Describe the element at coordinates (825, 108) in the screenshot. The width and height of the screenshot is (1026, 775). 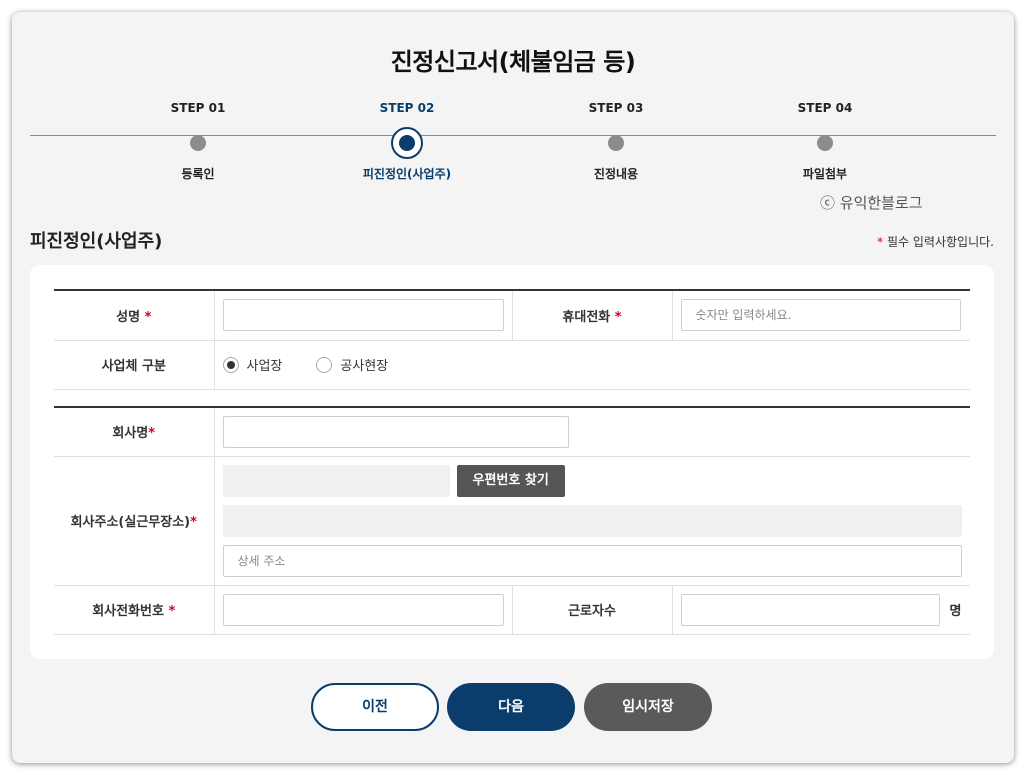
I see `step-4-label: STEP 04` at that location.